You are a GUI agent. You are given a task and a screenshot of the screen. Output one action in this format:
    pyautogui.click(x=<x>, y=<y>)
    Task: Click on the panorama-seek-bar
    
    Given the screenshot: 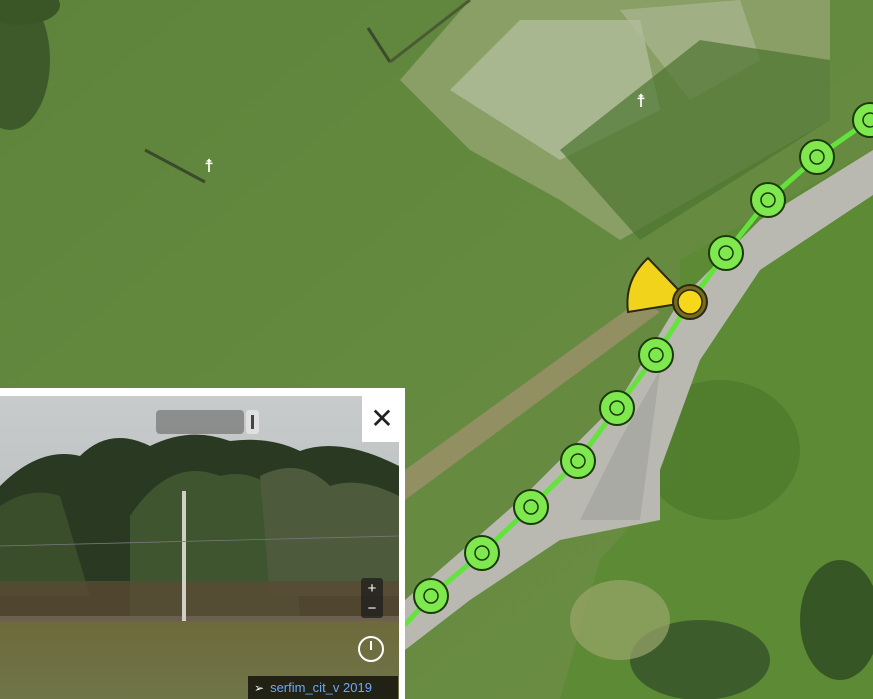 What is the action you would take?
    pyautogui.click(x=200, y=422)
    